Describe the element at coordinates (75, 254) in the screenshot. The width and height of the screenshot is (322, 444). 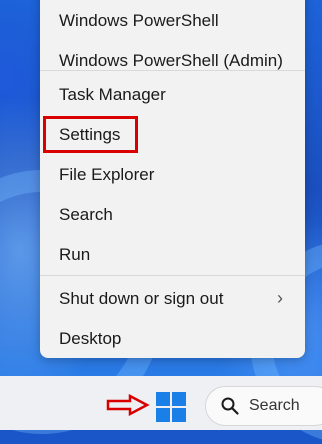
I see `menu-item-label: Run` at that location.